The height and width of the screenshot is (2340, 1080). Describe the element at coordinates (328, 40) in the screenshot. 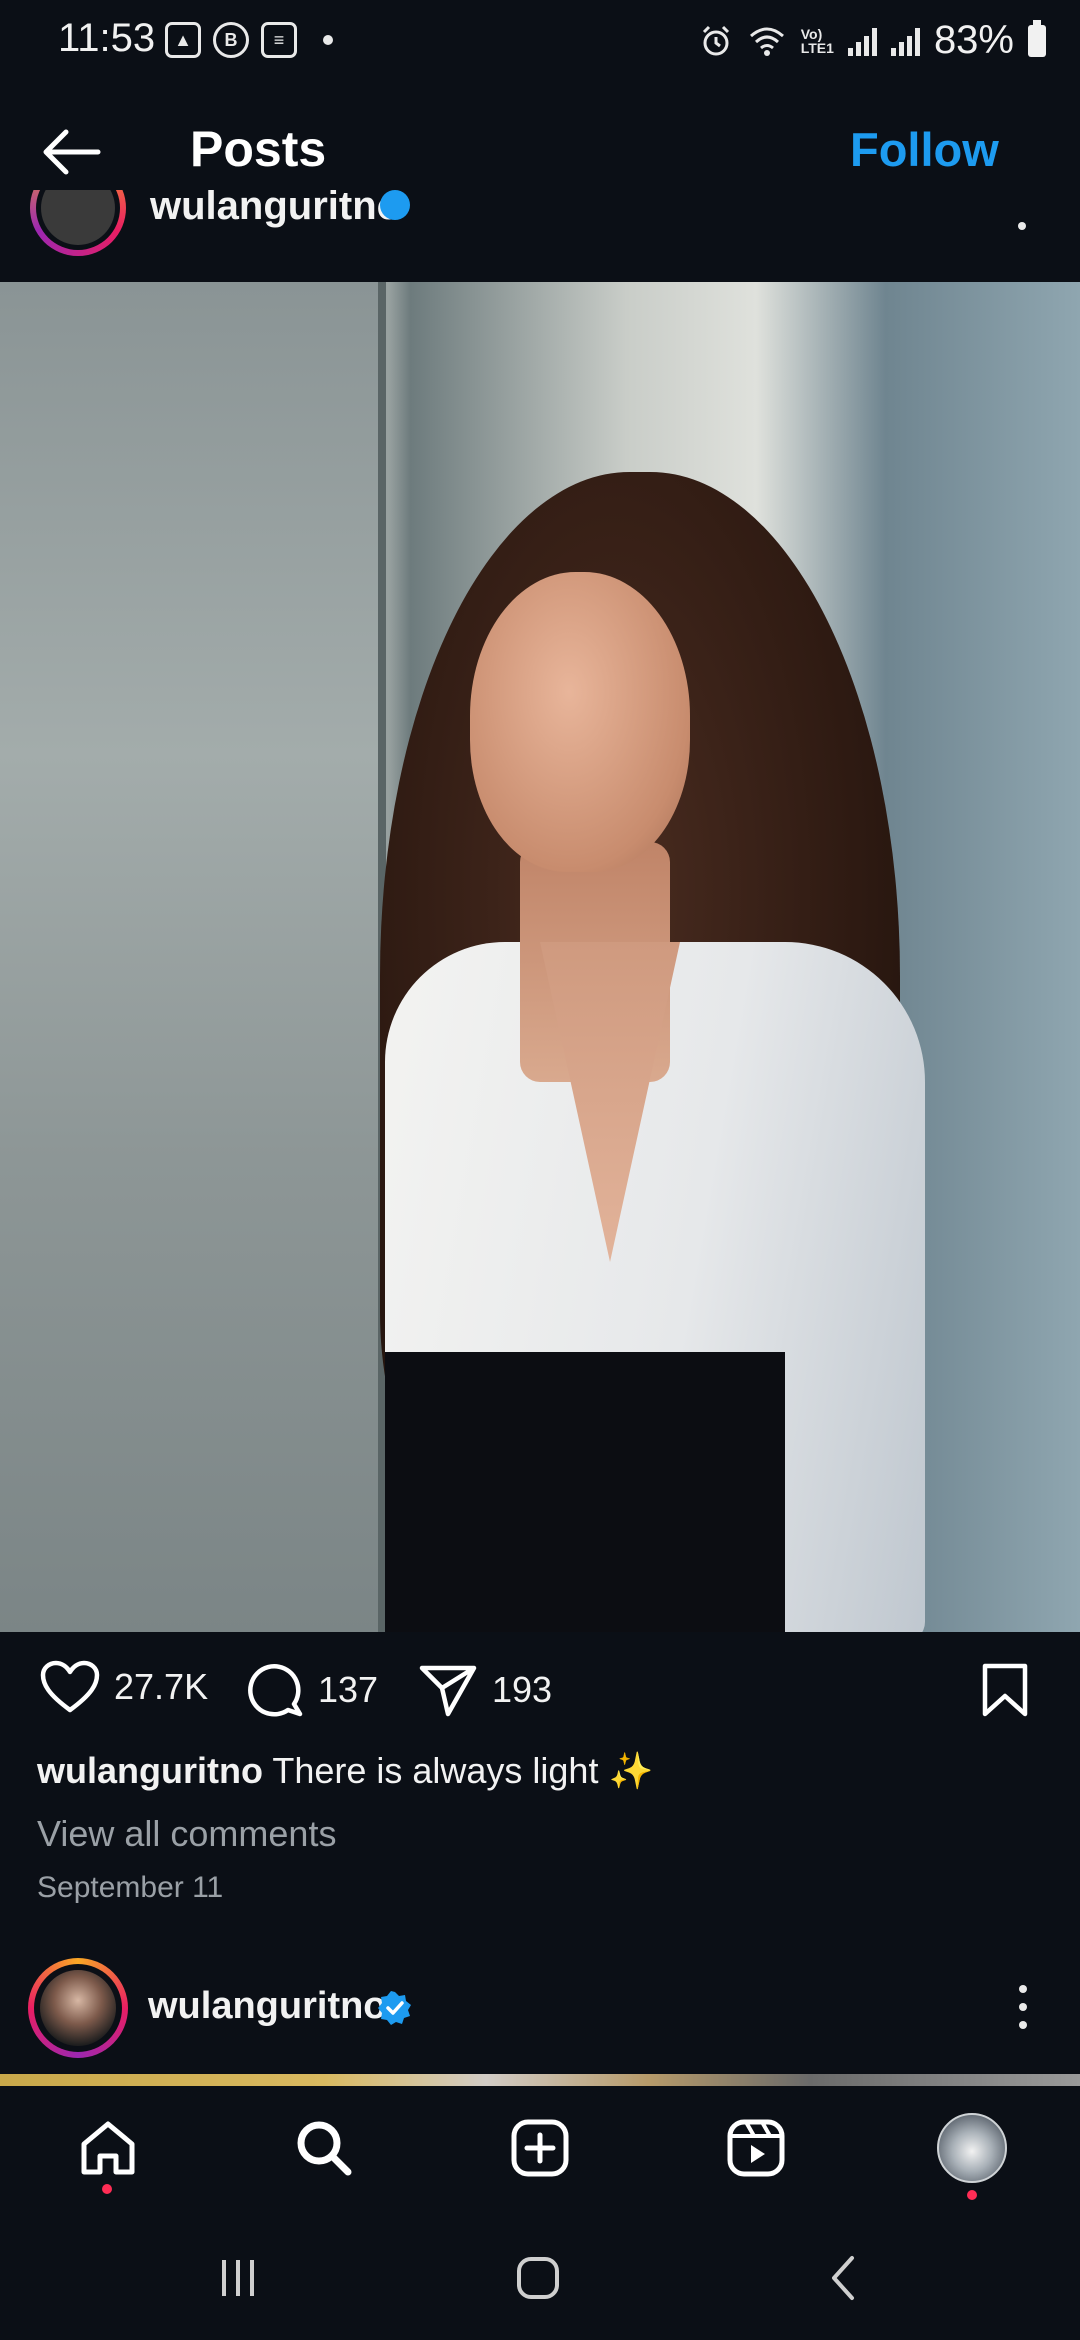

I see `more-notifications-icon` at that location.